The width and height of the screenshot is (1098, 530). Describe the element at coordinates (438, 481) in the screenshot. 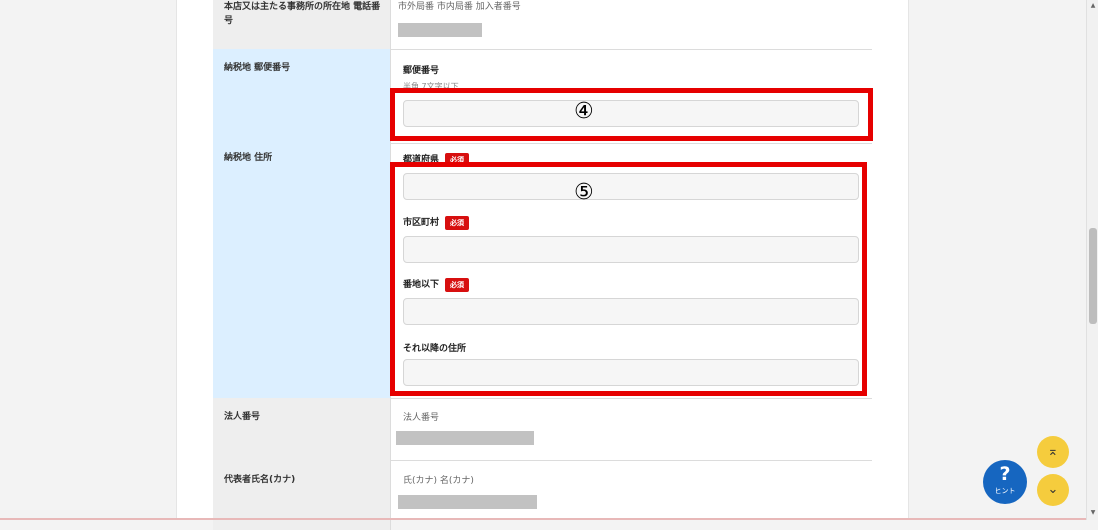

I see `representative-kana-hint: 氏(カナ) 名(カナ)` at that location.